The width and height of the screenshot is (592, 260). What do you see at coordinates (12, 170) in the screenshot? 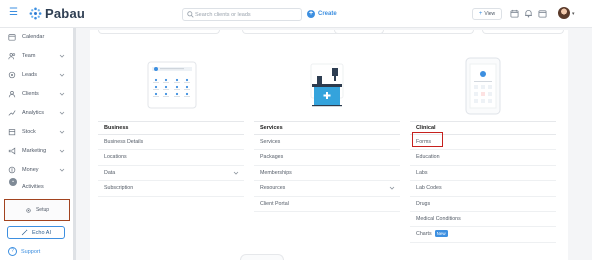
I see `money-icon` at bounding box center [12, 170].